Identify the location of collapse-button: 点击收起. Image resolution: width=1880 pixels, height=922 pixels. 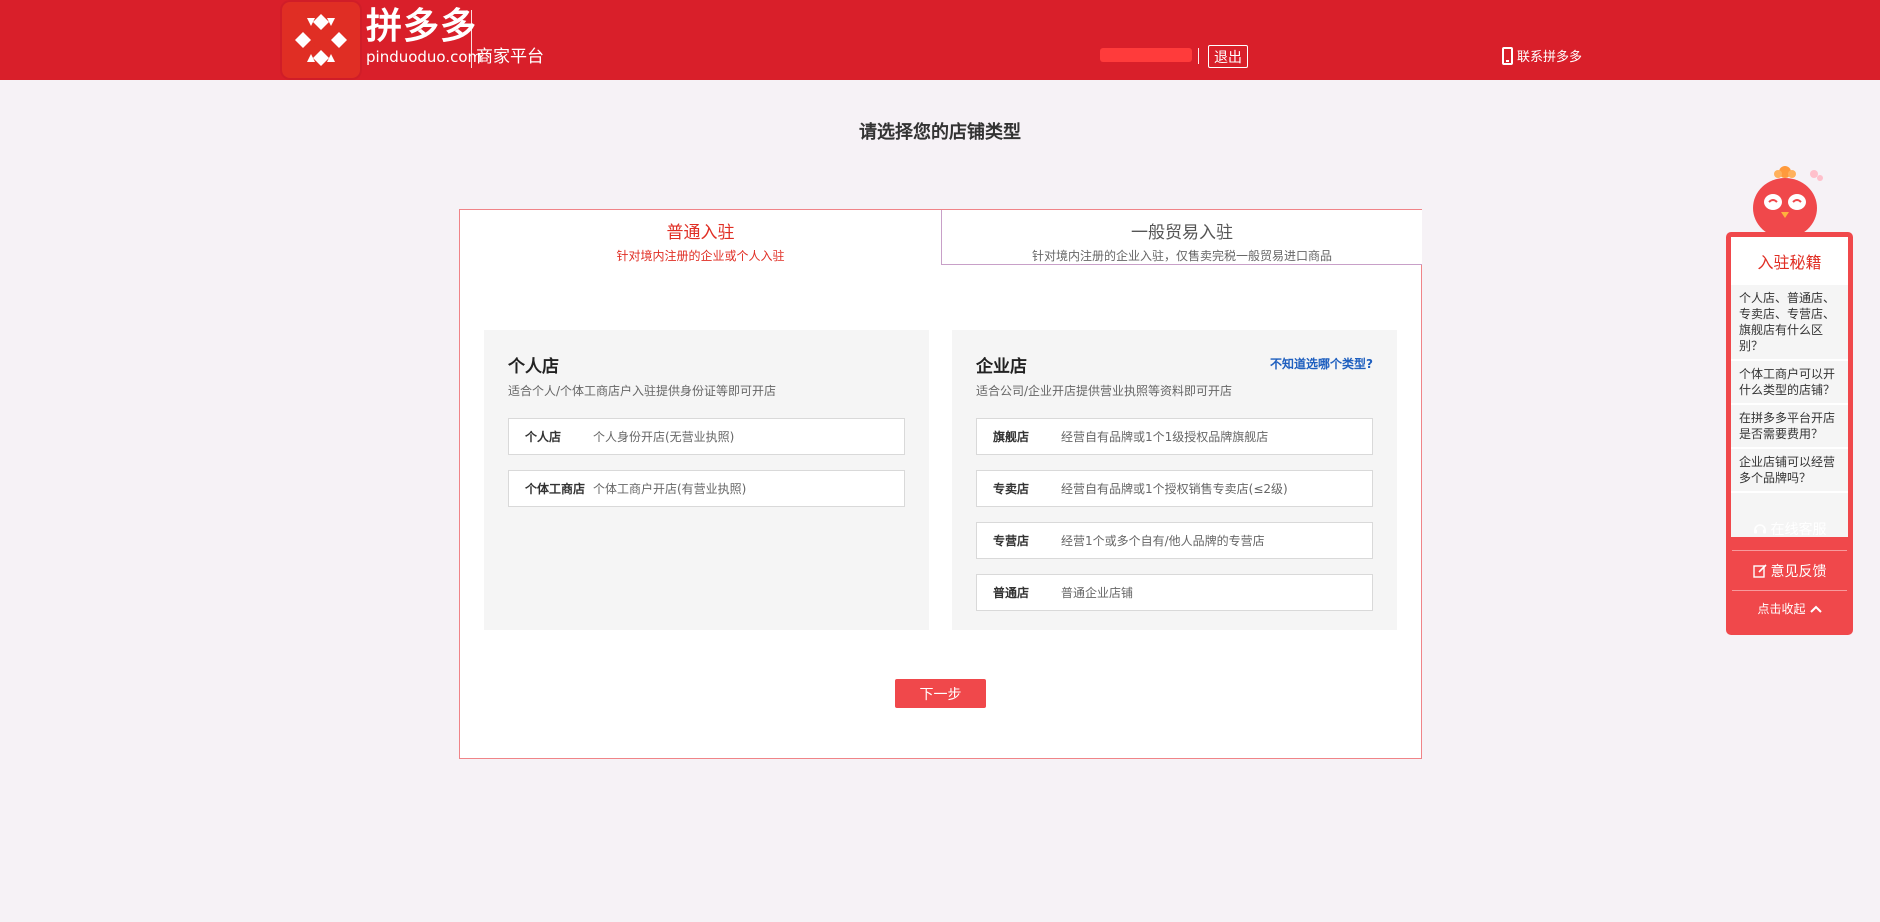
(1789, 608).